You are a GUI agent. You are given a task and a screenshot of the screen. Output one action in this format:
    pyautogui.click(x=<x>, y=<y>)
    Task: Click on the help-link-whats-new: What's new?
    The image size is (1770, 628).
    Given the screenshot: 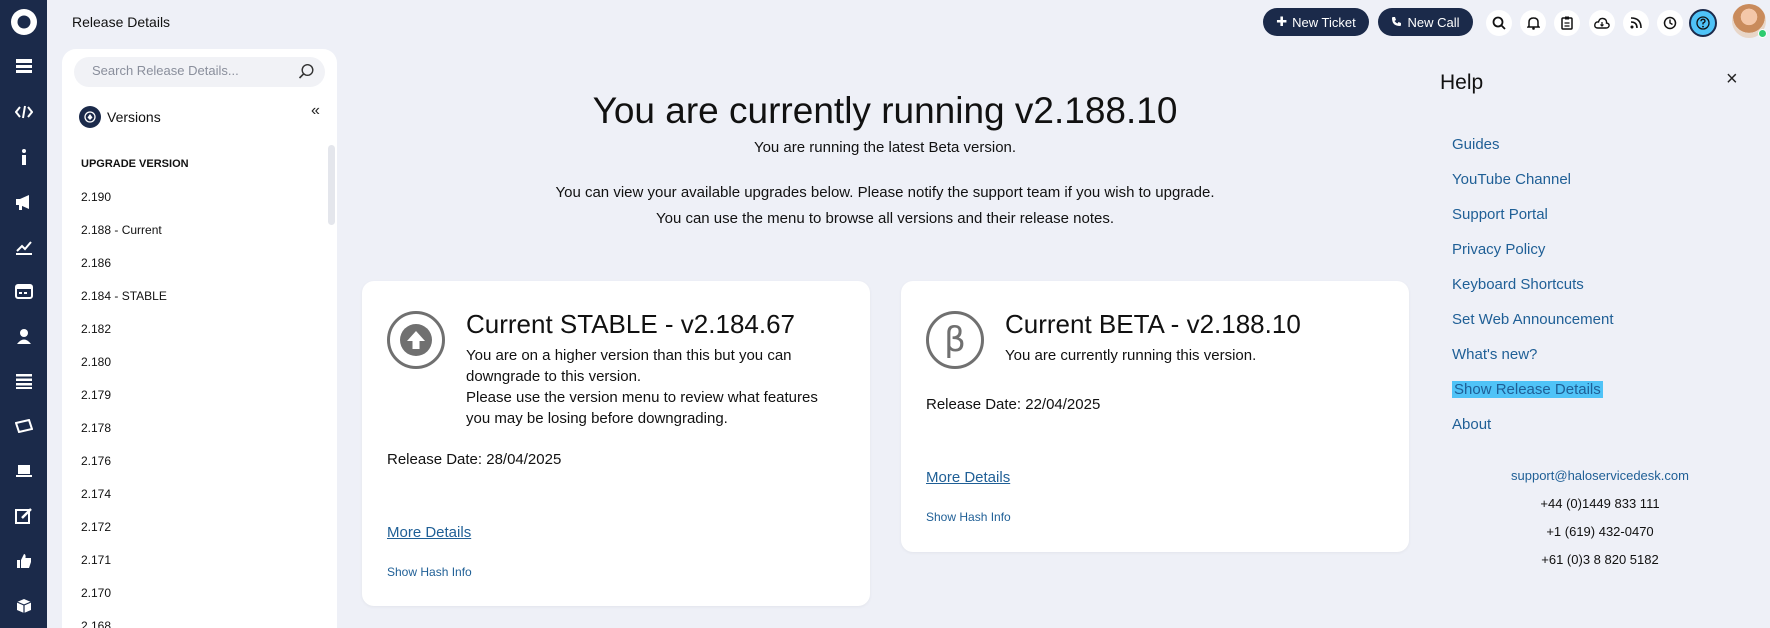 What is the action you would take?
    pyautogui.click(x=1533, y=363)
    